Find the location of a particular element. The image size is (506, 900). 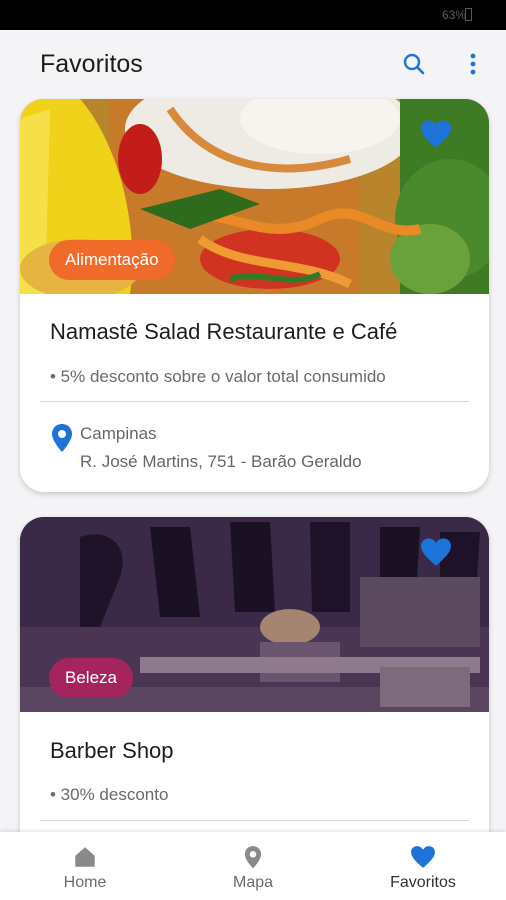

nav-label: Favoritos is located at coordinates (423, 882).